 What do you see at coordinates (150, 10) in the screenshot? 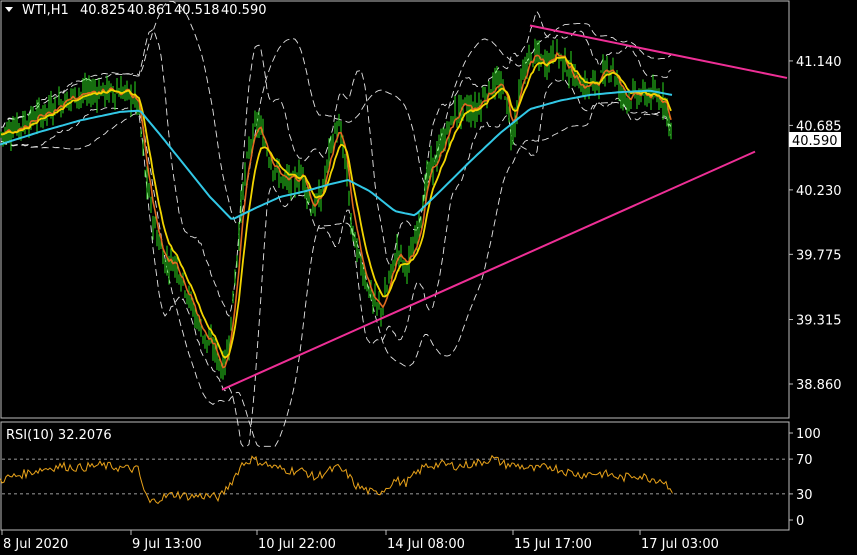
I see `header-high: 40.861` at bounding box center [150, 10].